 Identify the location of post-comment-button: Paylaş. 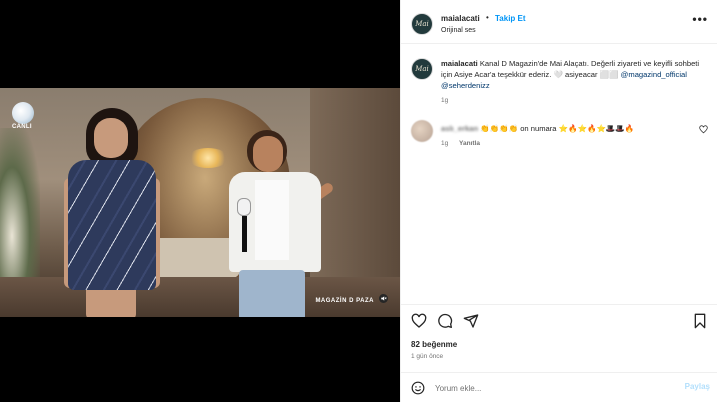
(697, 386).